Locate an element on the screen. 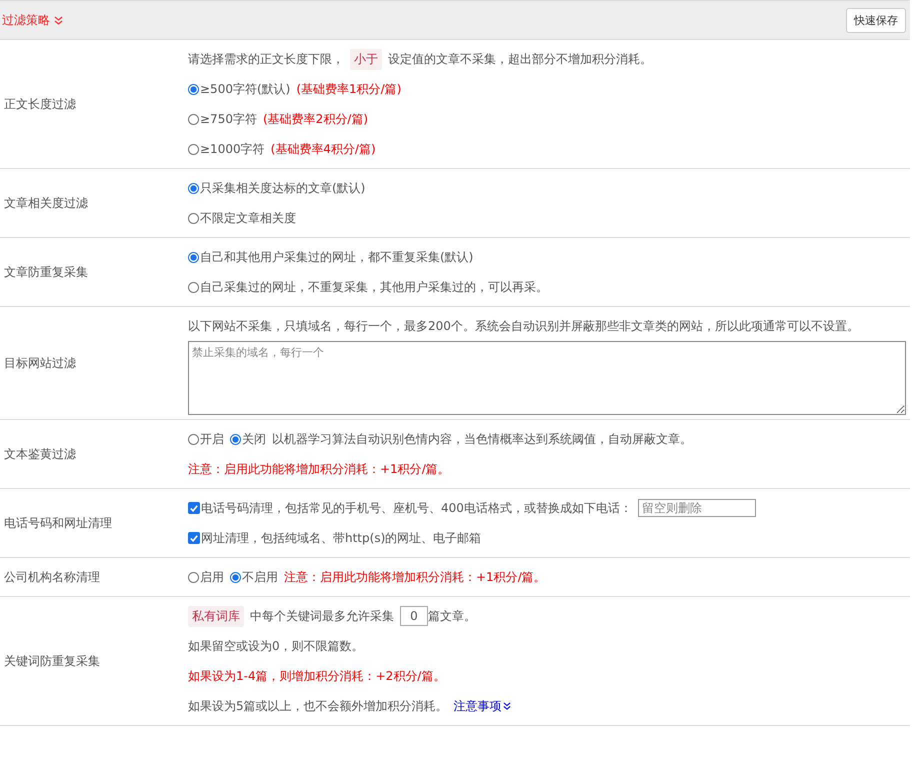 The height and width of the screenshot is (768, 912). description-text: 设定值的文章不采集，超出部分不增加积分消耗。 is located at coordinates (520, 59).